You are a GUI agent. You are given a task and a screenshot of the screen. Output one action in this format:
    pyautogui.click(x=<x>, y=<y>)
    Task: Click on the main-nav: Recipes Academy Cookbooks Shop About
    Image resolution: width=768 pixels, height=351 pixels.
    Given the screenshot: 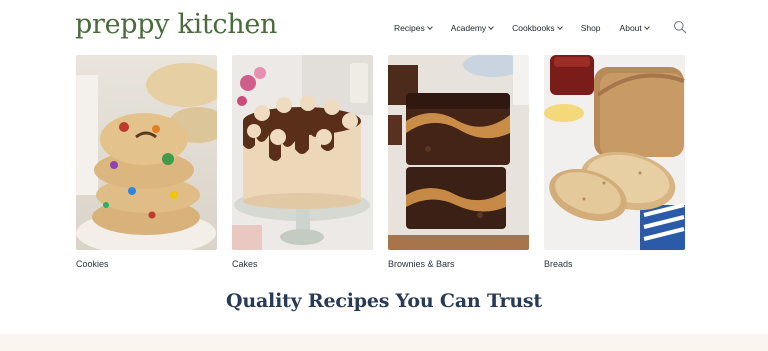 What is the action you would take?
    pyautogui.click(x=531, y=28)
    